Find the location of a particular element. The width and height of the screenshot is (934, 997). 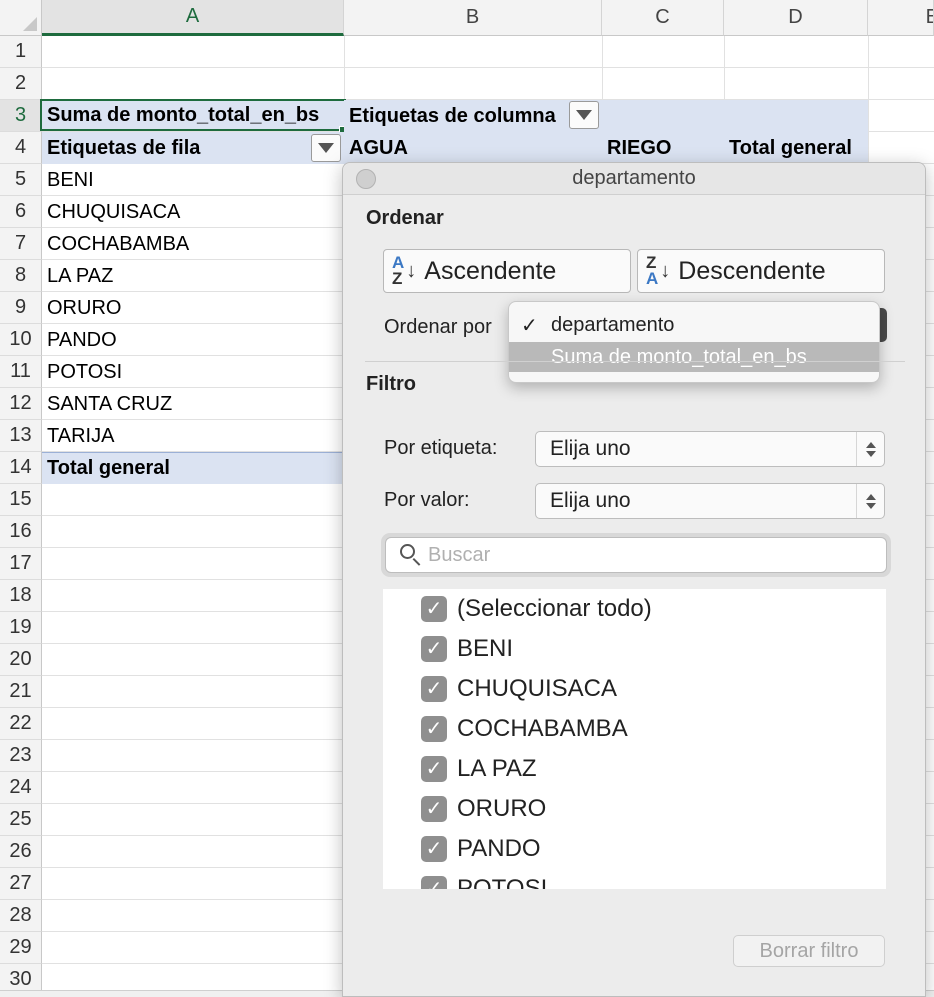

row-header-9: 9 is located at coordinates (21, 308).